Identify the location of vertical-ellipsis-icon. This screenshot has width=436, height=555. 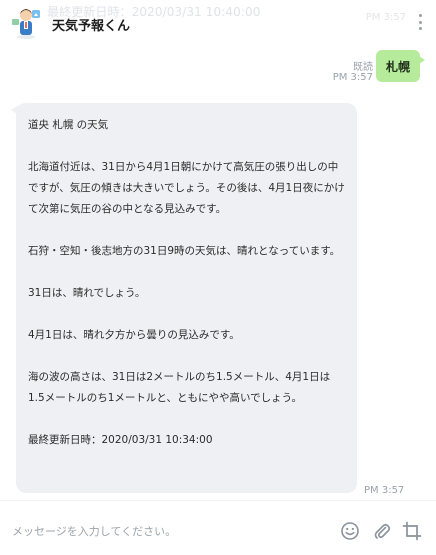
(420, 22).